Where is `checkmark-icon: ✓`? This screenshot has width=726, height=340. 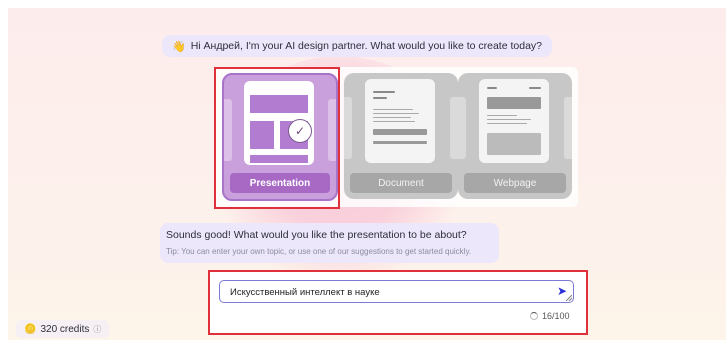 checkmark-icon: ✓ is located at coordinates (300, 131).